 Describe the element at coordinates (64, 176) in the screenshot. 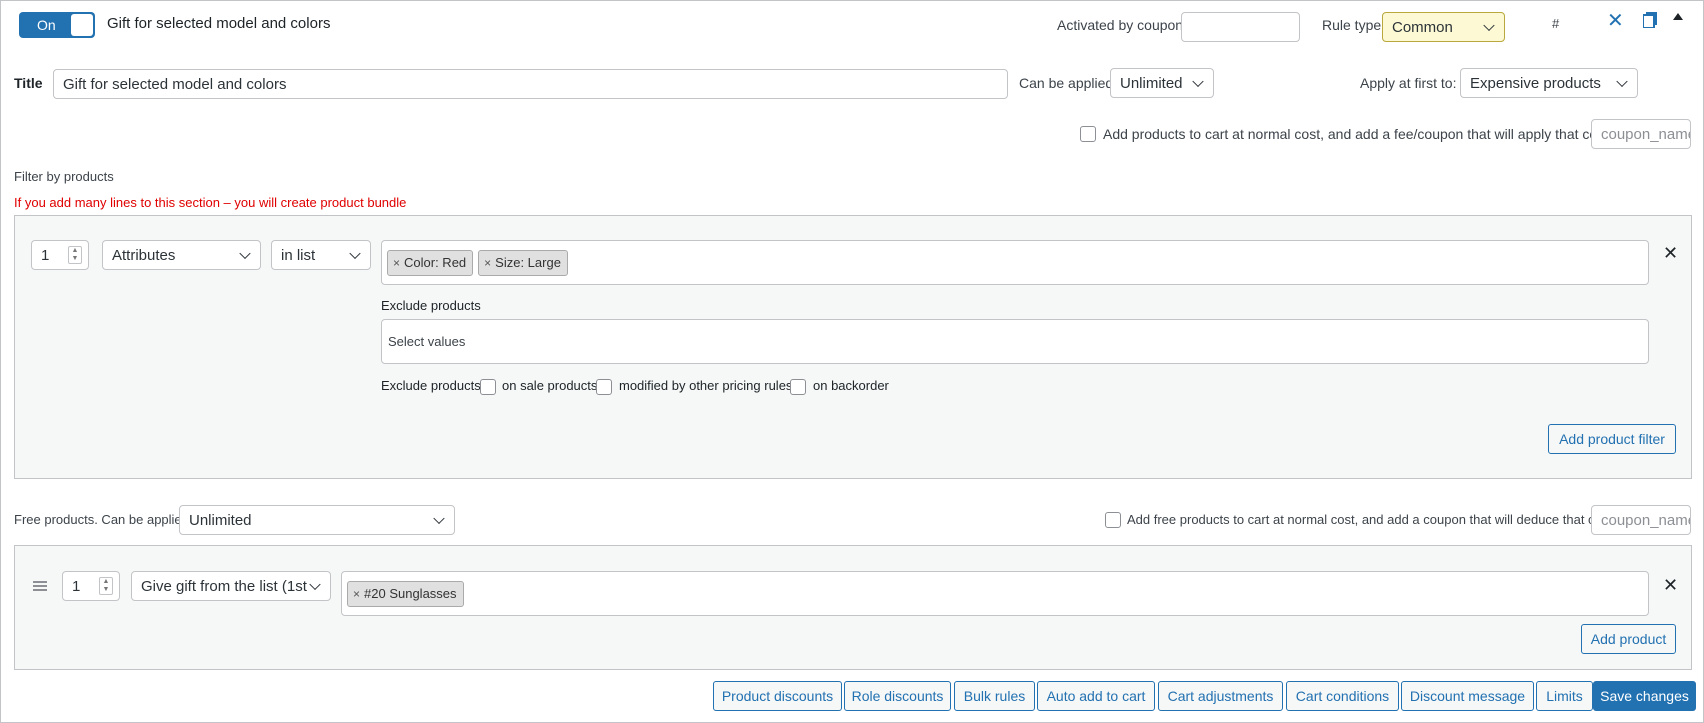

I see `filter-section-label: Filter by products` at that location.